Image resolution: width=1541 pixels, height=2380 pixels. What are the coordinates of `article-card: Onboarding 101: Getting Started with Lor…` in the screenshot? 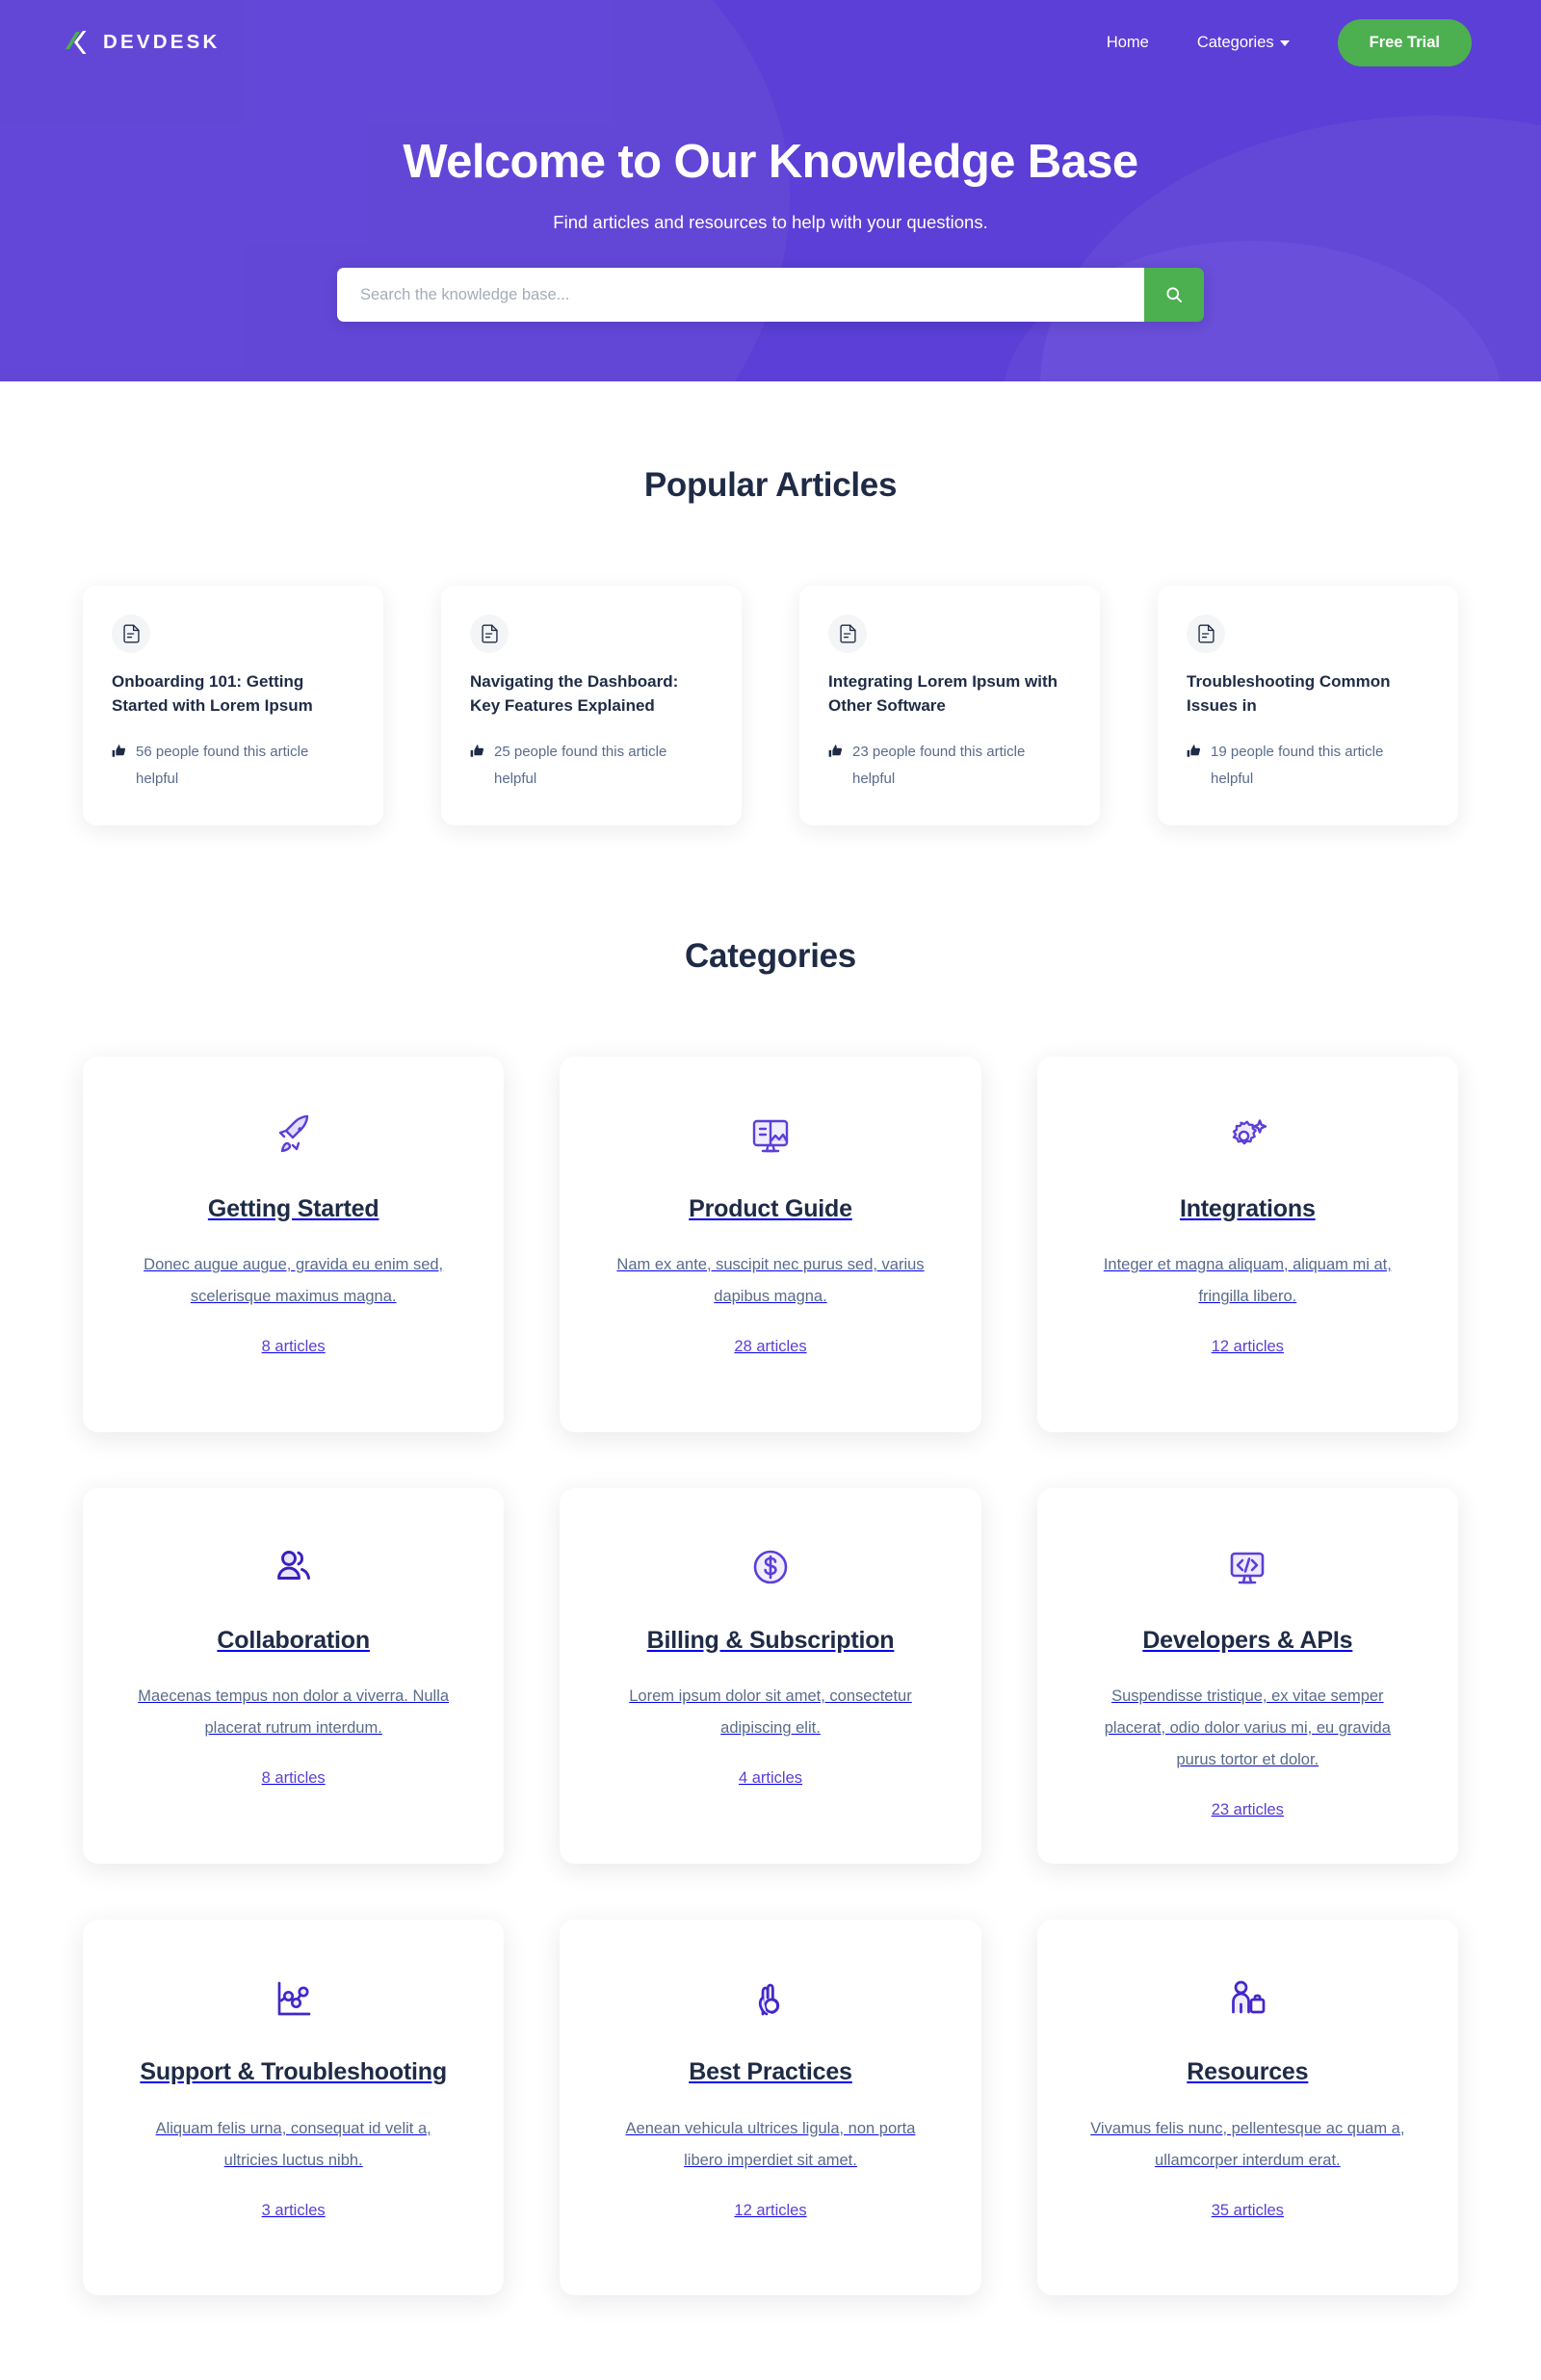 It's located at (233, 705).